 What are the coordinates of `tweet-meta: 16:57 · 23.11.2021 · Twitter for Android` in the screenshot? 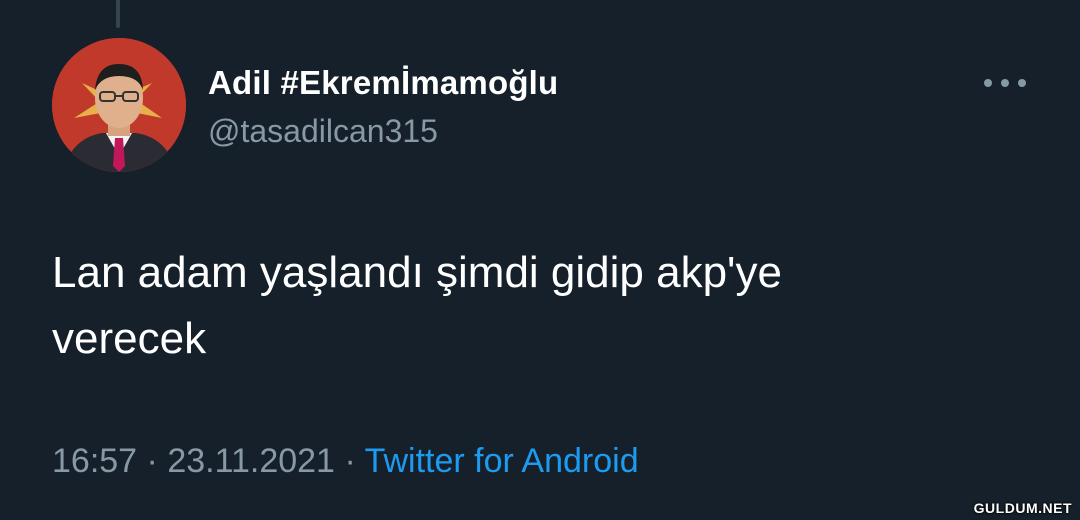 It's located at (345, 461).